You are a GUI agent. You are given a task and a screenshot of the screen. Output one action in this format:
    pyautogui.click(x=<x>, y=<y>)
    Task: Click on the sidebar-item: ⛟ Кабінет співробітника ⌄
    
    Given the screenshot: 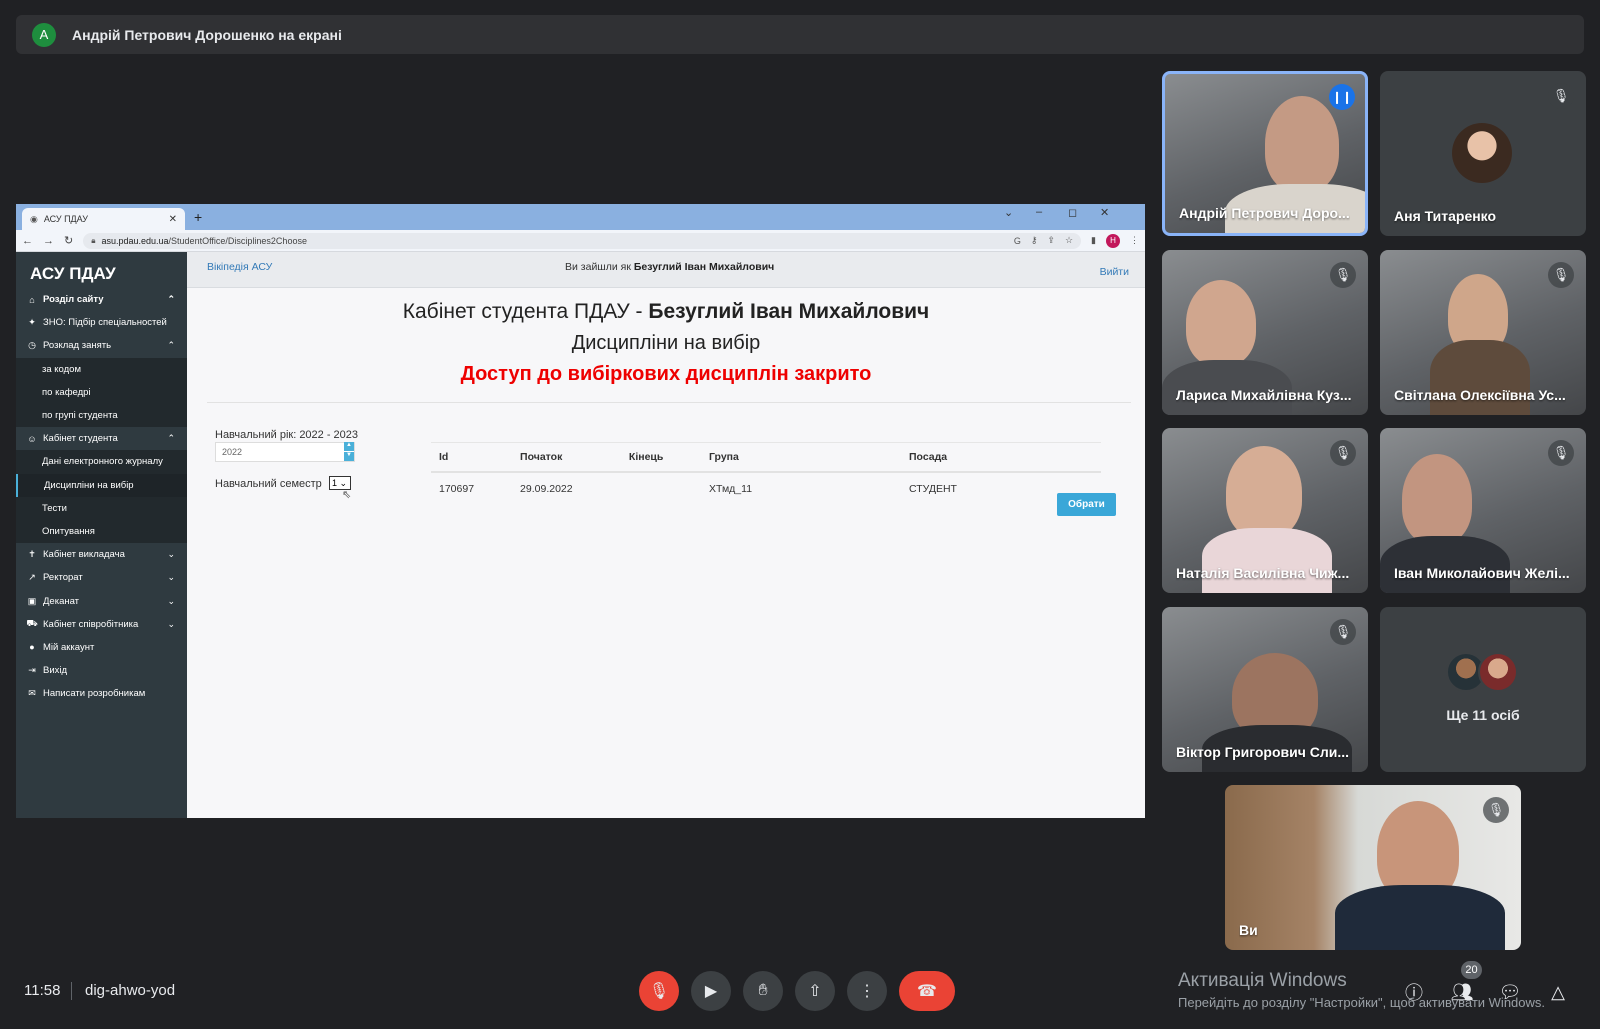 What is the action you would take?
    pyautogui.click(x=101, y=624)
    